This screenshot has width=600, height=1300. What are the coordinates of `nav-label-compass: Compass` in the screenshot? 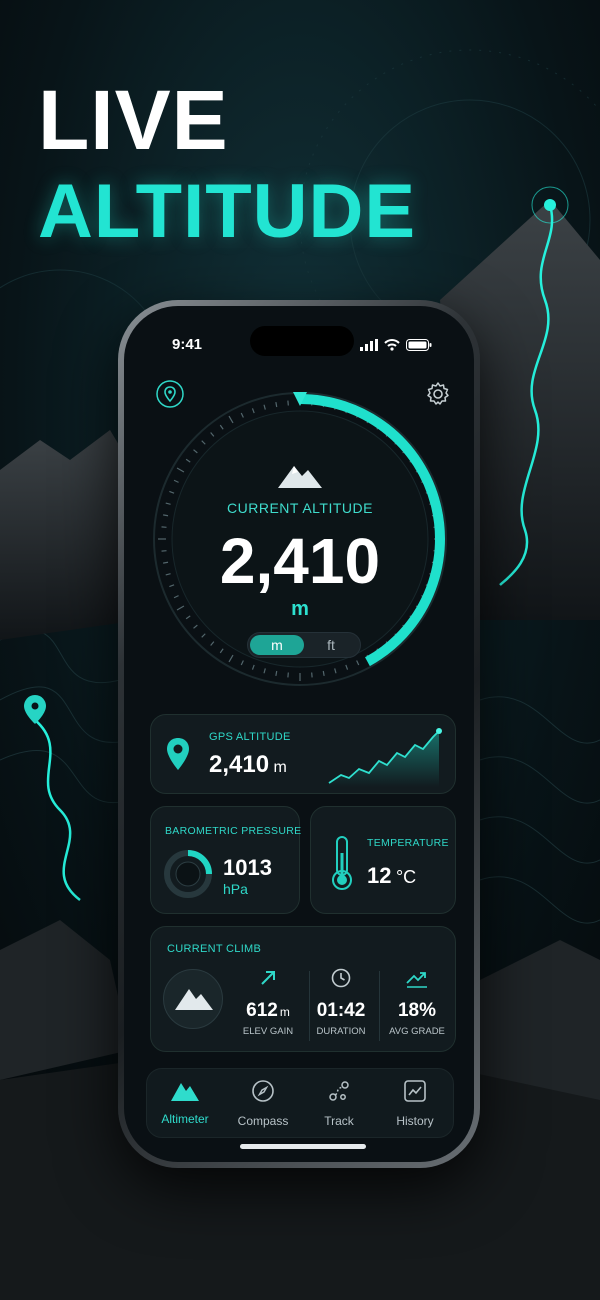 It's located at (263, 1121).